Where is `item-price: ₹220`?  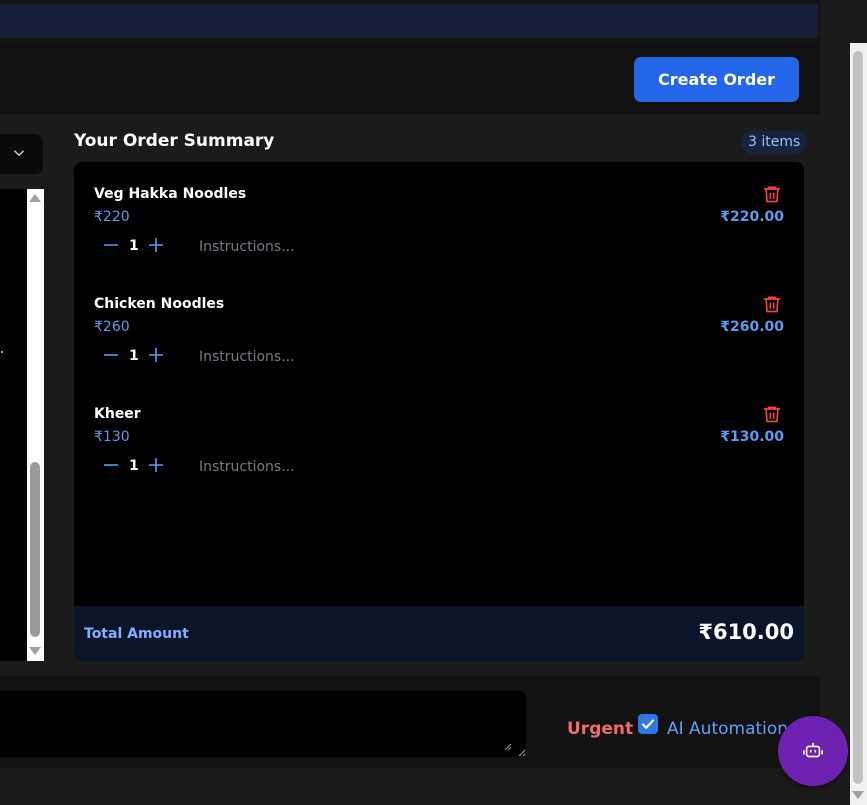
item-price: ₹220 is located at coordinates (112, 217).